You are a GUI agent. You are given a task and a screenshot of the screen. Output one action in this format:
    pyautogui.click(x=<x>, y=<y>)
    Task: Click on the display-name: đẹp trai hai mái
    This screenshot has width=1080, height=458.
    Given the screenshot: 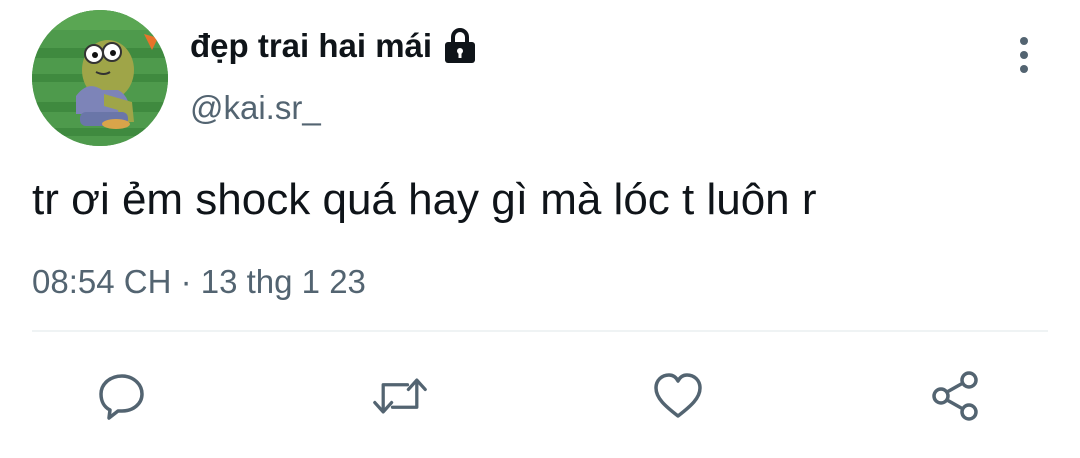 What is the action you would take?
    pyautogui.click(x=334, y=46)
    